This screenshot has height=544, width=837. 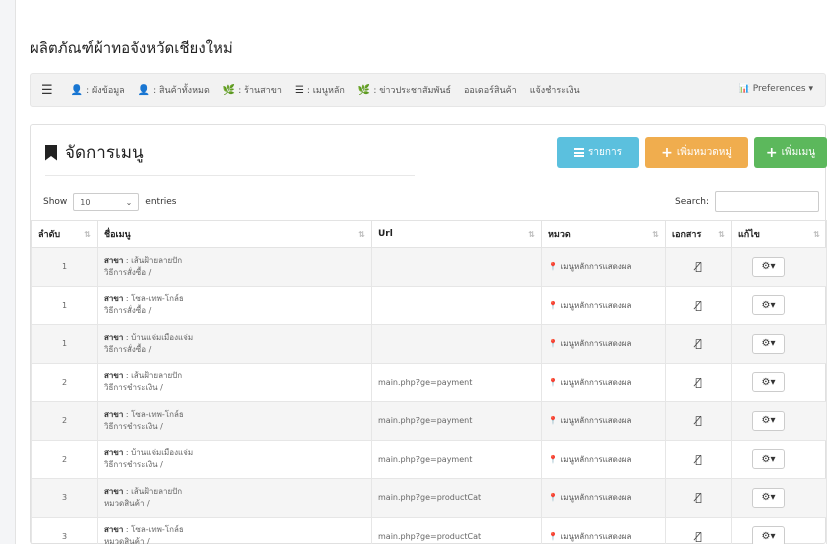 I want to click on nav-item: ออเดอร์สินค้า, so click(x=490, y=90).